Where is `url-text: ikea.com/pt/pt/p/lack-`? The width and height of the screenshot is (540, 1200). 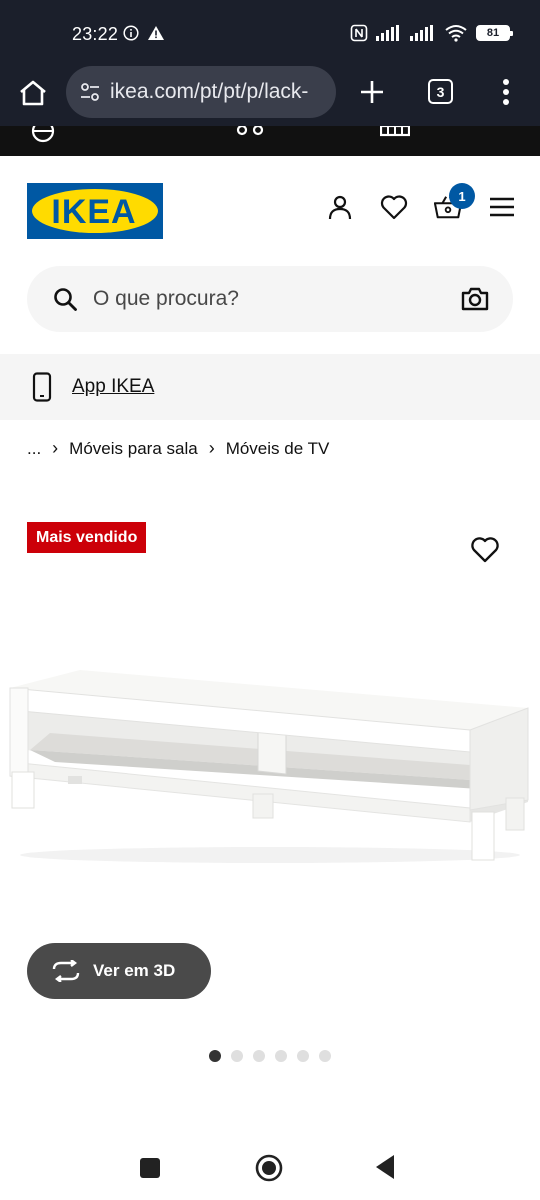
url-text: ikea.com/pt/pt/p/lack- is located at coordinates (209, 91).